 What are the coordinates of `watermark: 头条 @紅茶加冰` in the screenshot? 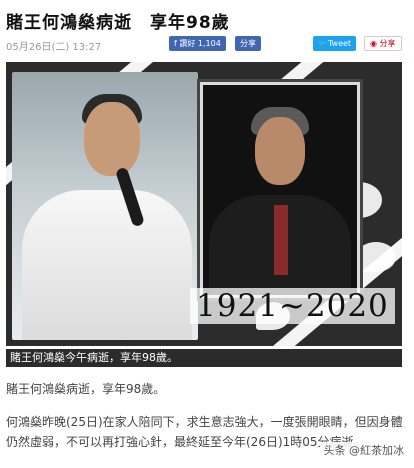 It's located at (363, 450).